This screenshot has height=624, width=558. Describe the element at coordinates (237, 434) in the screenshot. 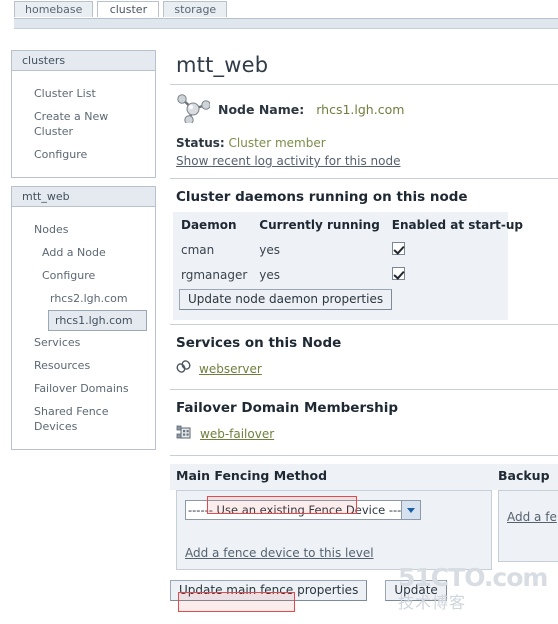

I see `failover-domain-link-web-failover: web-failover` at that location.